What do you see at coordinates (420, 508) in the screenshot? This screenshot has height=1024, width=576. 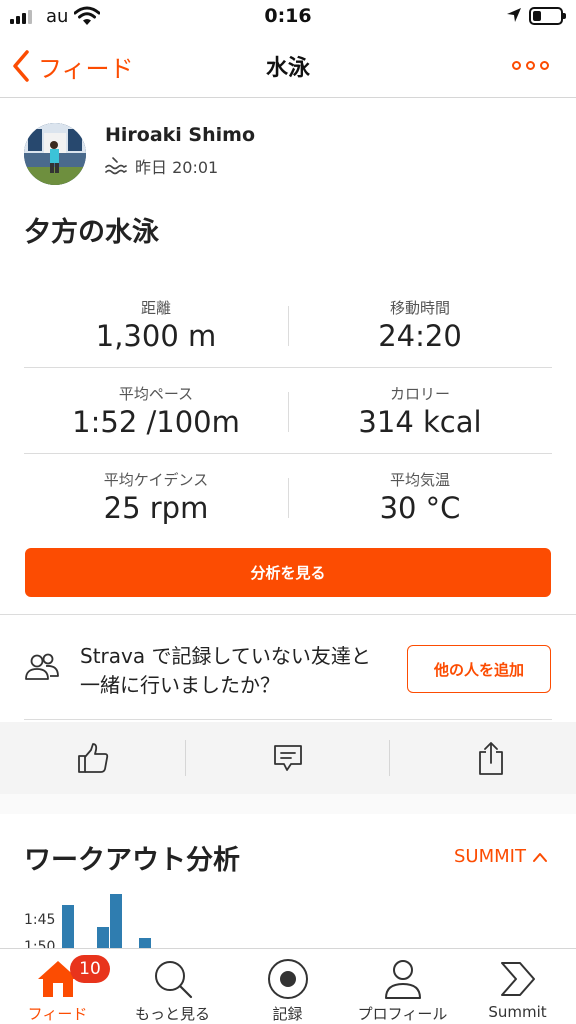 I see `stat-value: 30 °C` at bounding box center [420, 508].